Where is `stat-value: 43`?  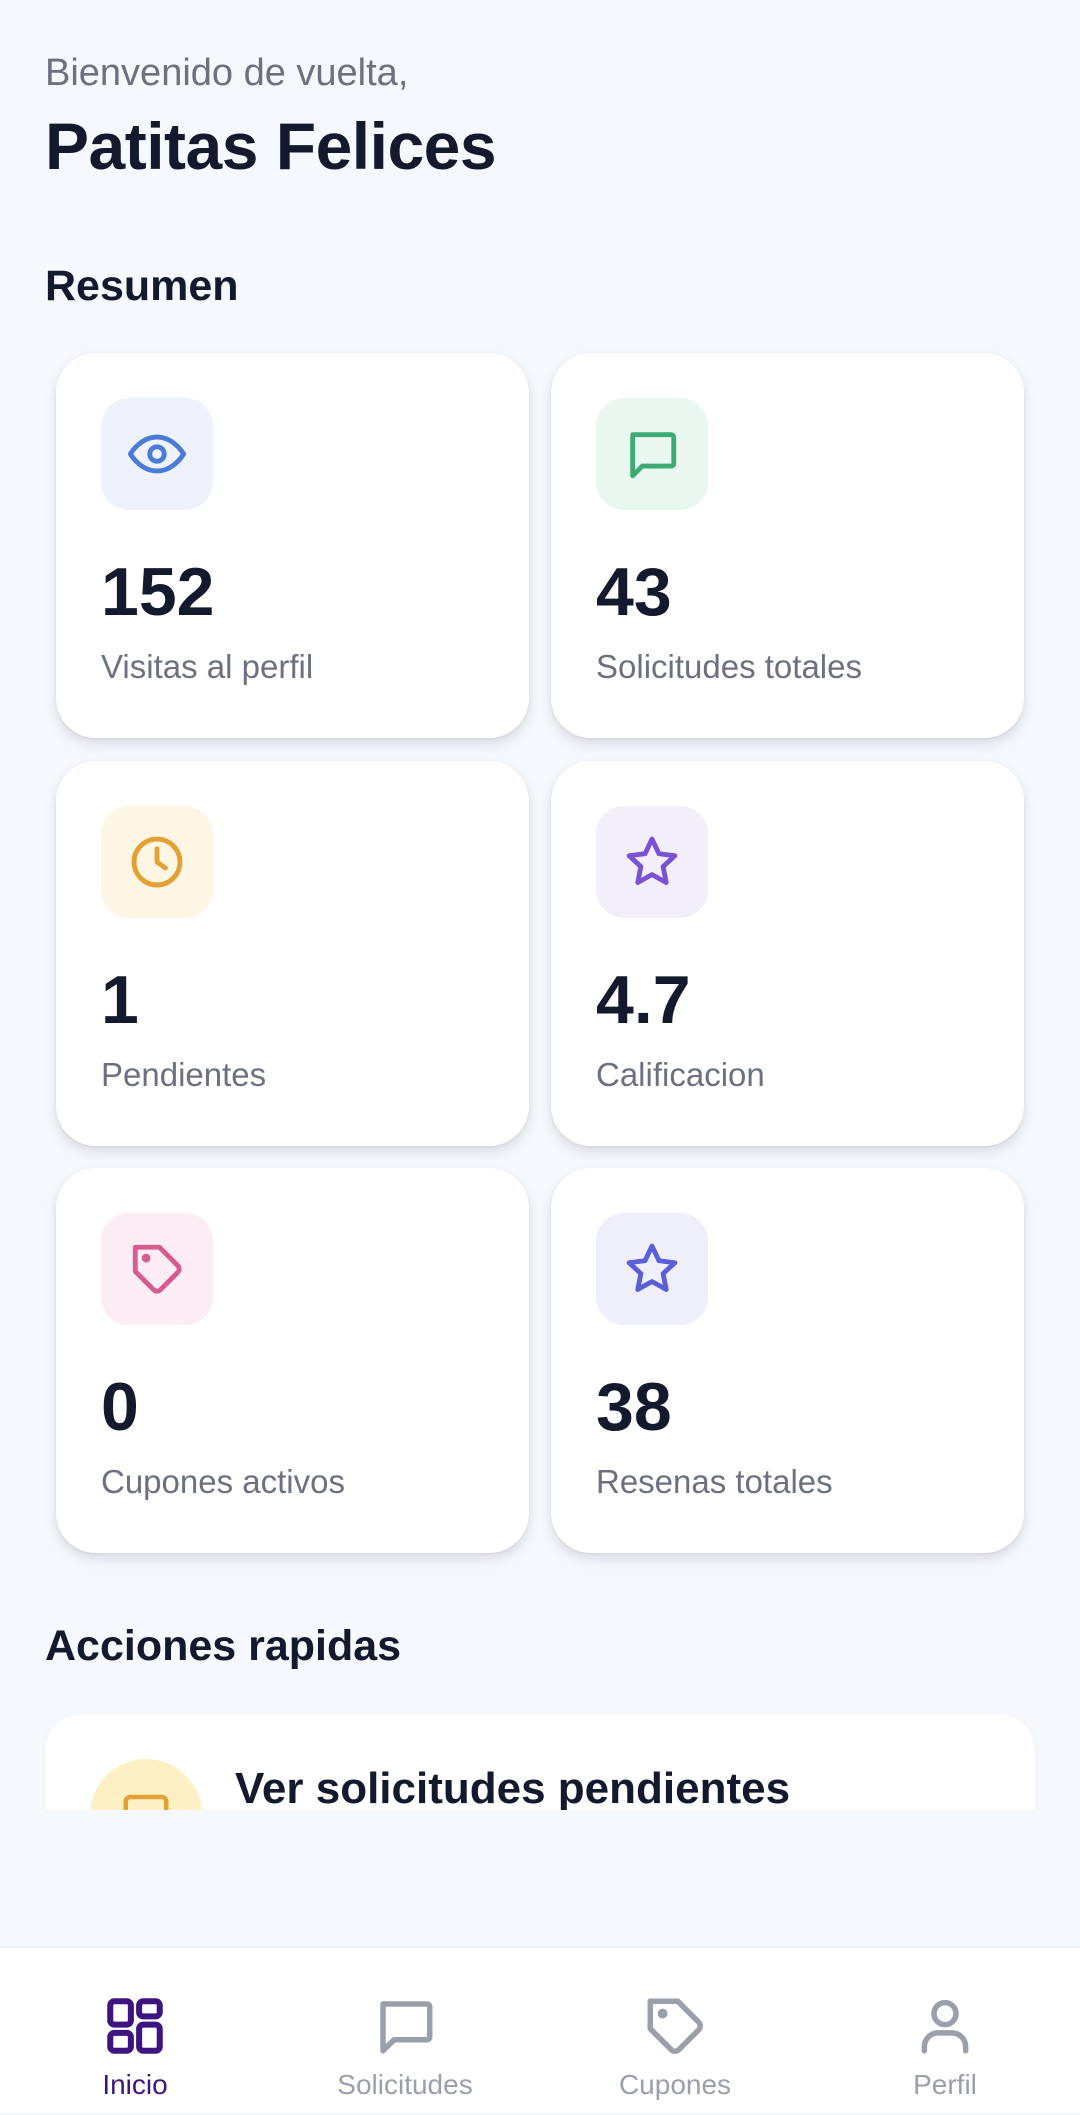
stat-value: 43 is located at coordinates (634, 592).